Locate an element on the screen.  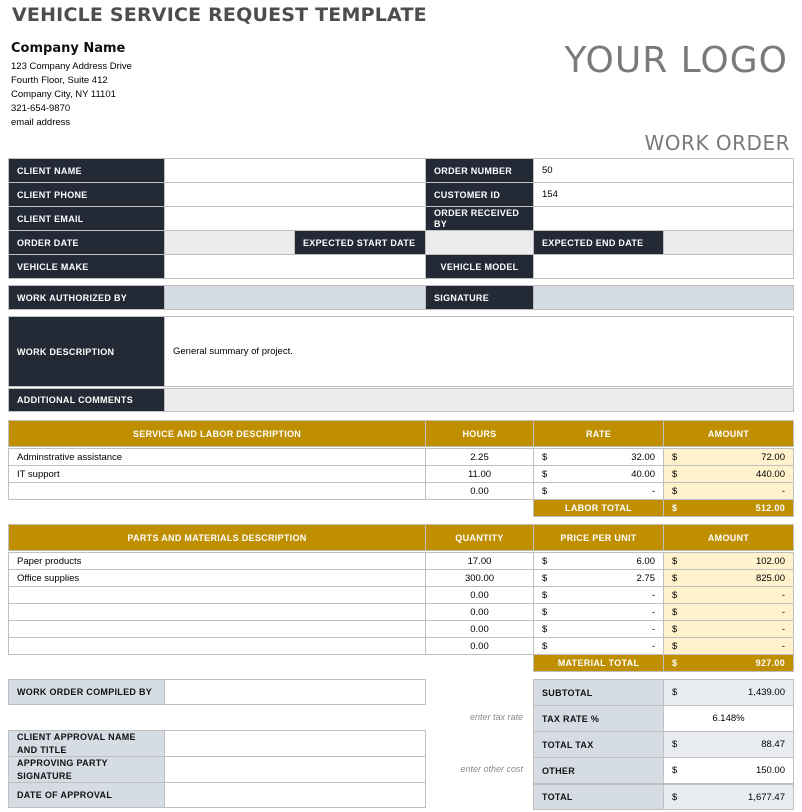
subtotal-value: $ 1,439.00 is located at coordinates (728, 692).